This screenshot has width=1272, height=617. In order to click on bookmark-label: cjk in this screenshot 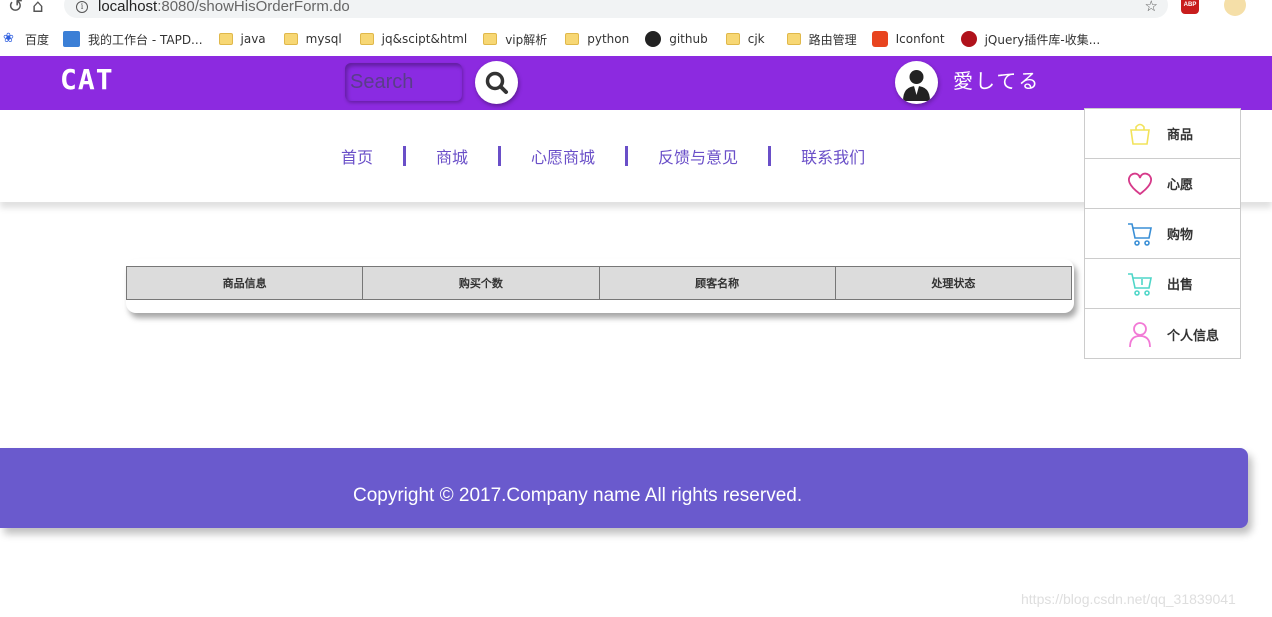, I will do `click(756, 39)`.